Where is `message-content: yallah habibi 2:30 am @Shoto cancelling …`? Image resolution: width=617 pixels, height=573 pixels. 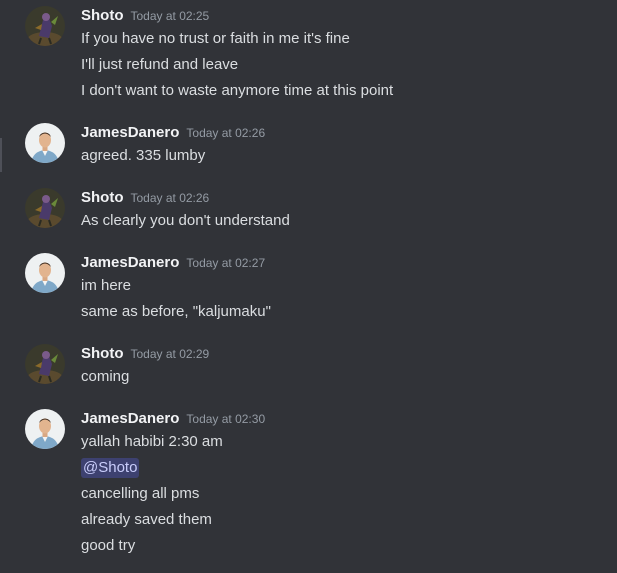
message-content: yallah habibi 2:30 am @Shoto cancelling … is located at coordinates (152, 496).